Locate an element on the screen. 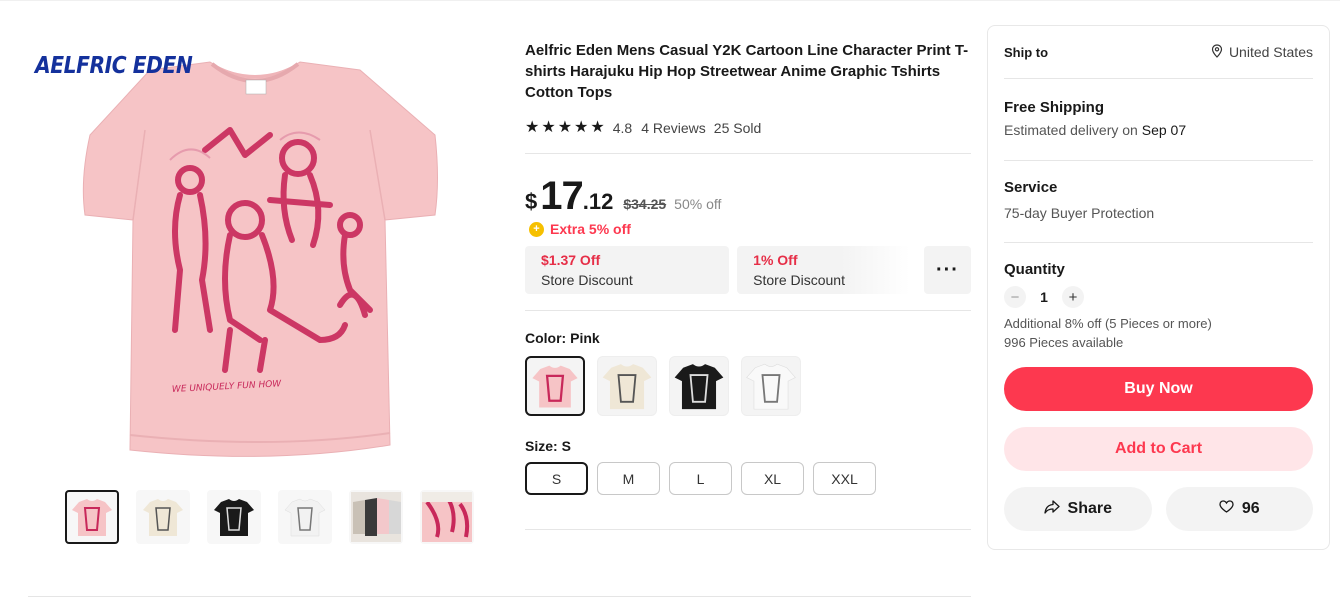 The height and width of the screenshot is (599, 1340). thumbnail-black is located at coordinates (234, 517).